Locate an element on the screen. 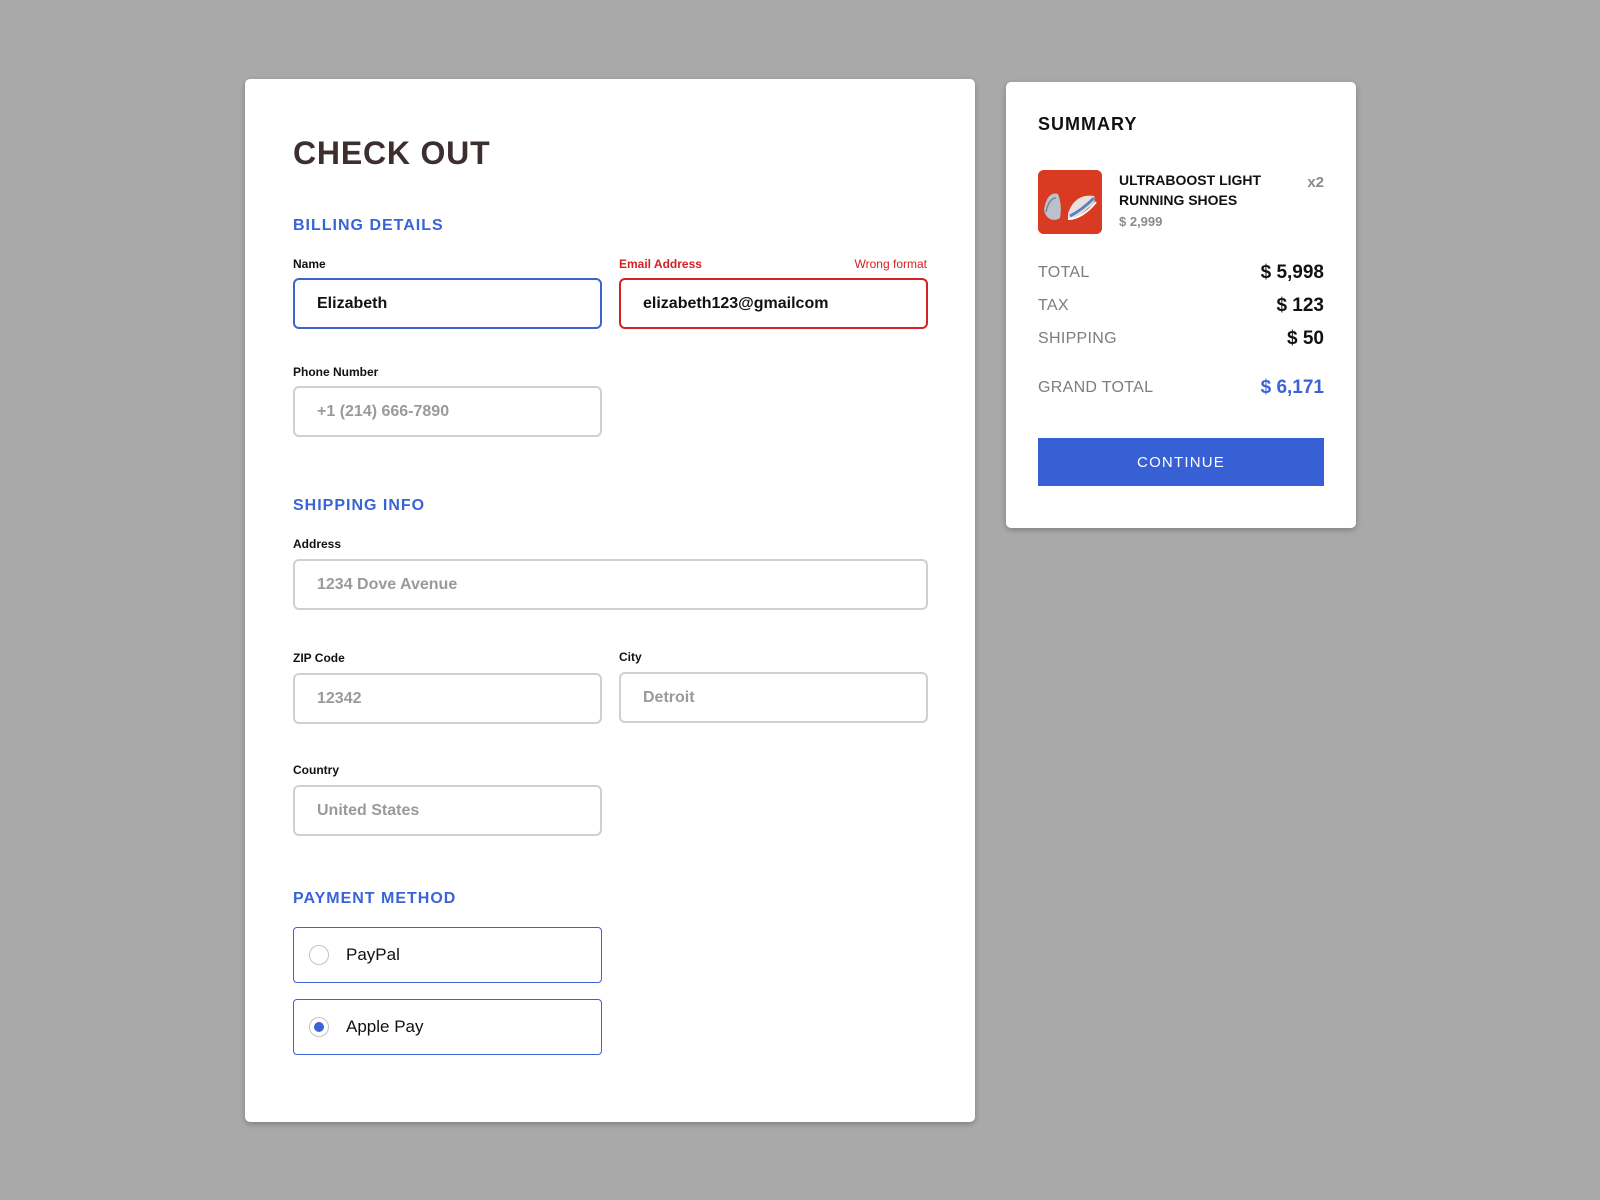 The width and height of the screenshot is (1600, 1200). shoe-image is located at coordinates (1070, 202).